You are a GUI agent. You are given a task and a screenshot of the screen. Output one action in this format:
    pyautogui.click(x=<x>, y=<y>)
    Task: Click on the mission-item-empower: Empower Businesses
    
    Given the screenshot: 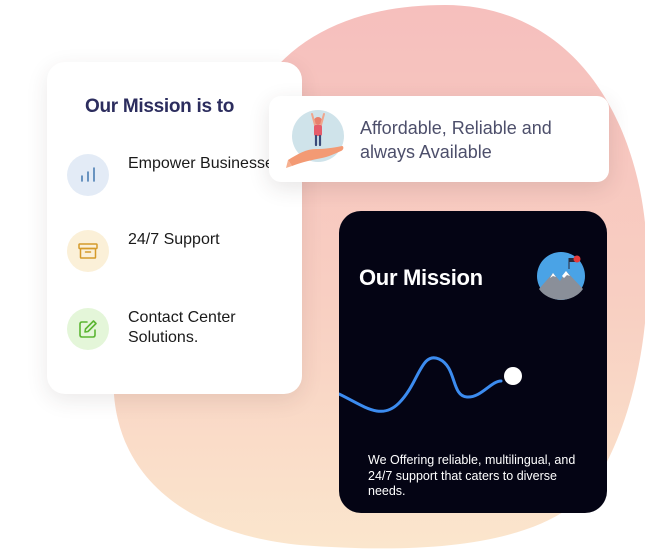 What is the action you would take?
    pyautogui.click(x=177, y=177)
    